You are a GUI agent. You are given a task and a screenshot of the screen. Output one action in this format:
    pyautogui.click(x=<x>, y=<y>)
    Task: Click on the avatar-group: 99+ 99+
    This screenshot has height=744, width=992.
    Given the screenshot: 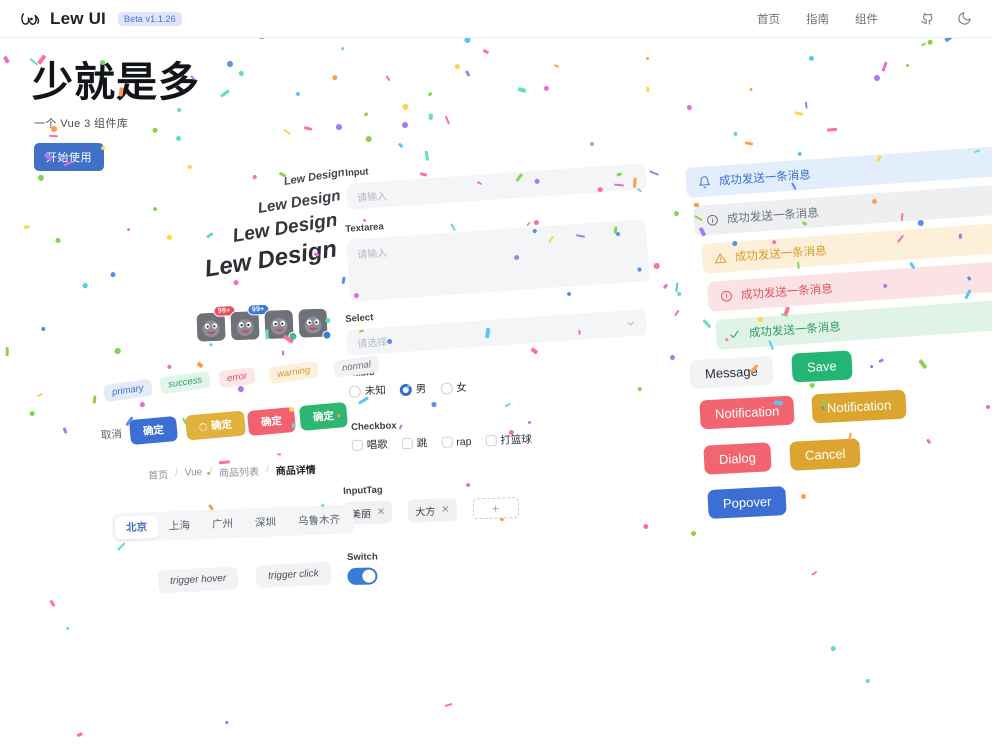 What is the action you would take?
    pyautogui.click(x=263, y=323)
    